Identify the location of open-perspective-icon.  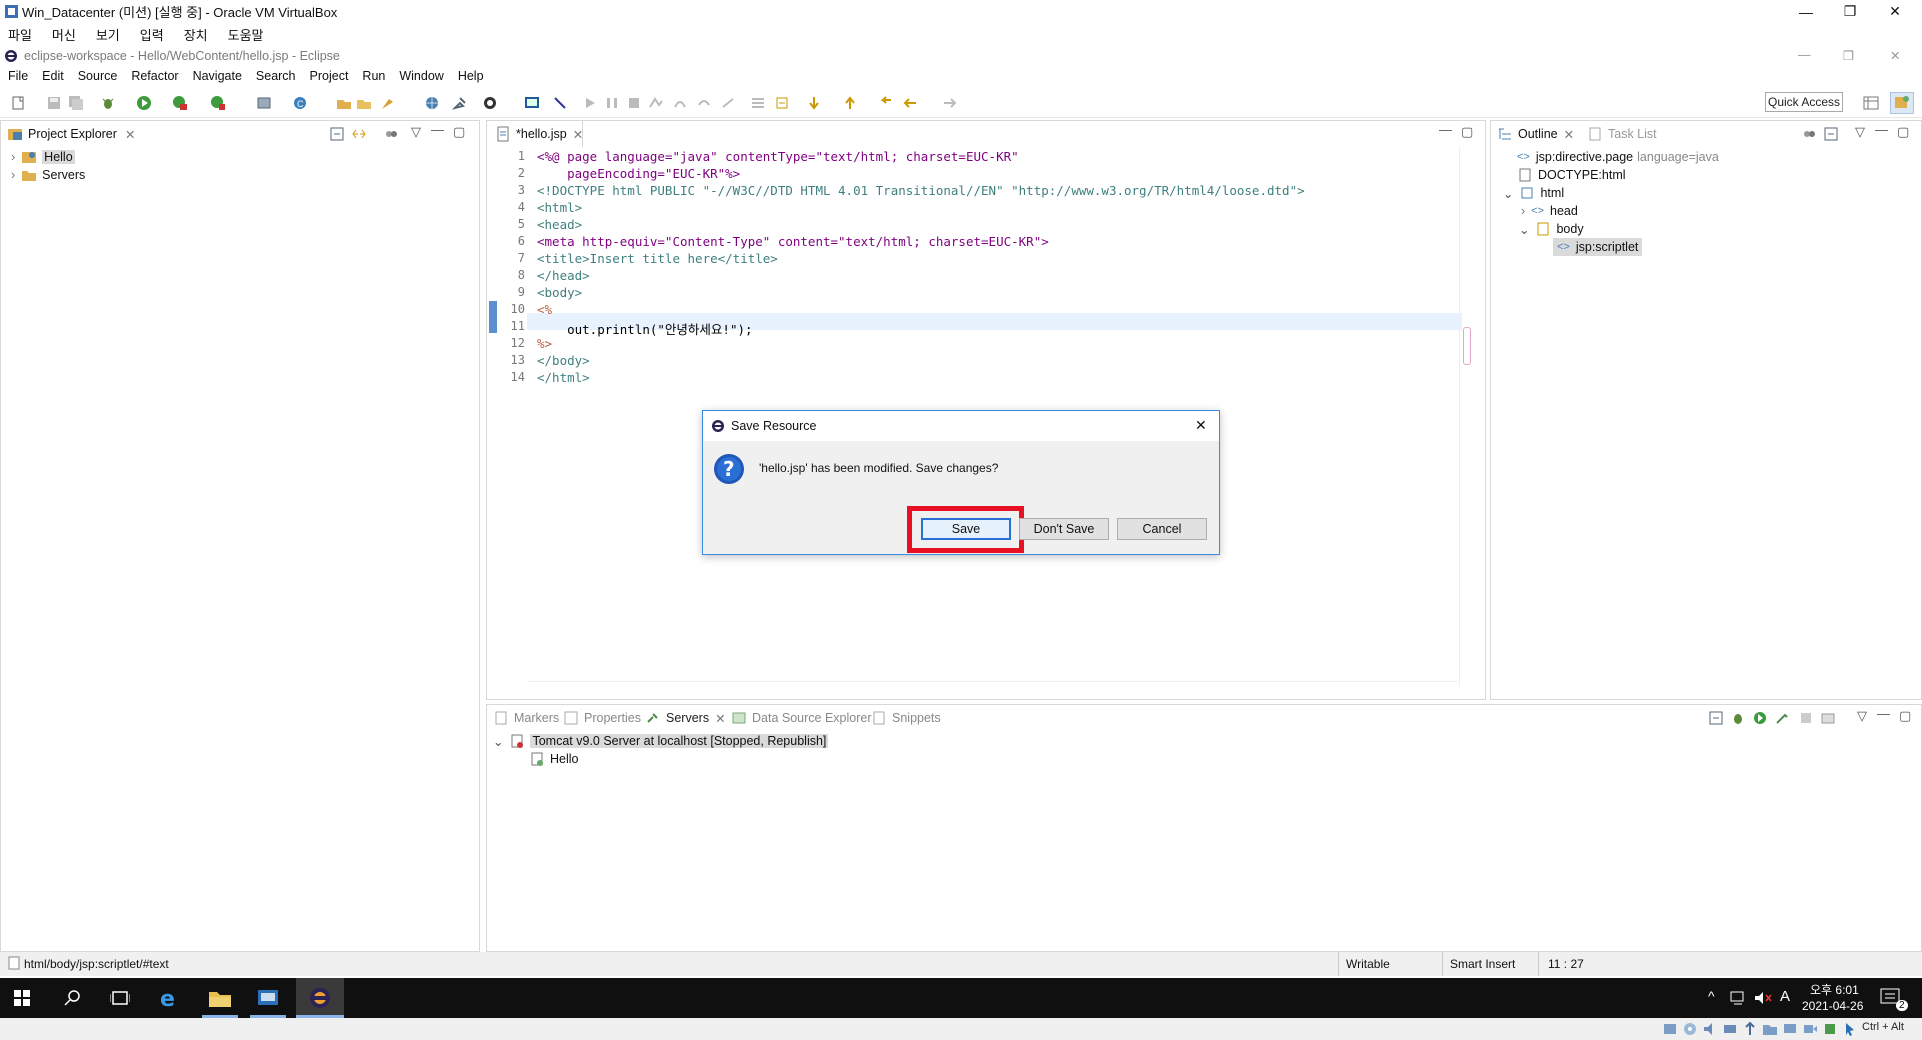
(1871, 103).